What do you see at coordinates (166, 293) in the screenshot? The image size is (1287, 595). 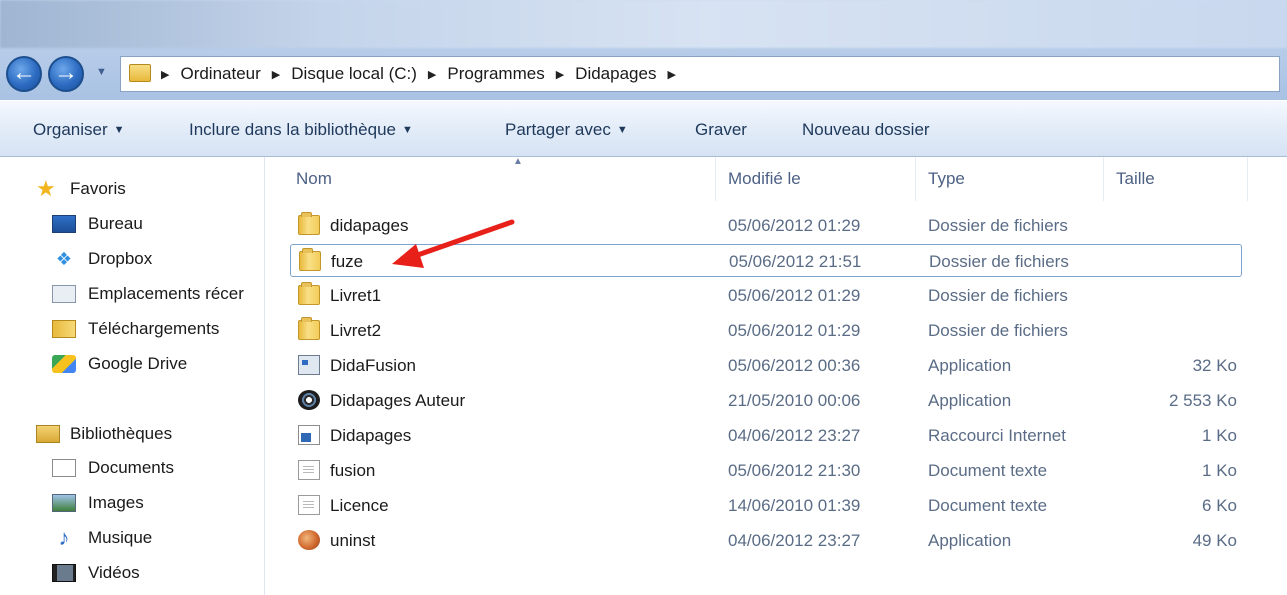 I see `nav-emplacements-label: Emplacements récer` at bounding box center [166, 293].